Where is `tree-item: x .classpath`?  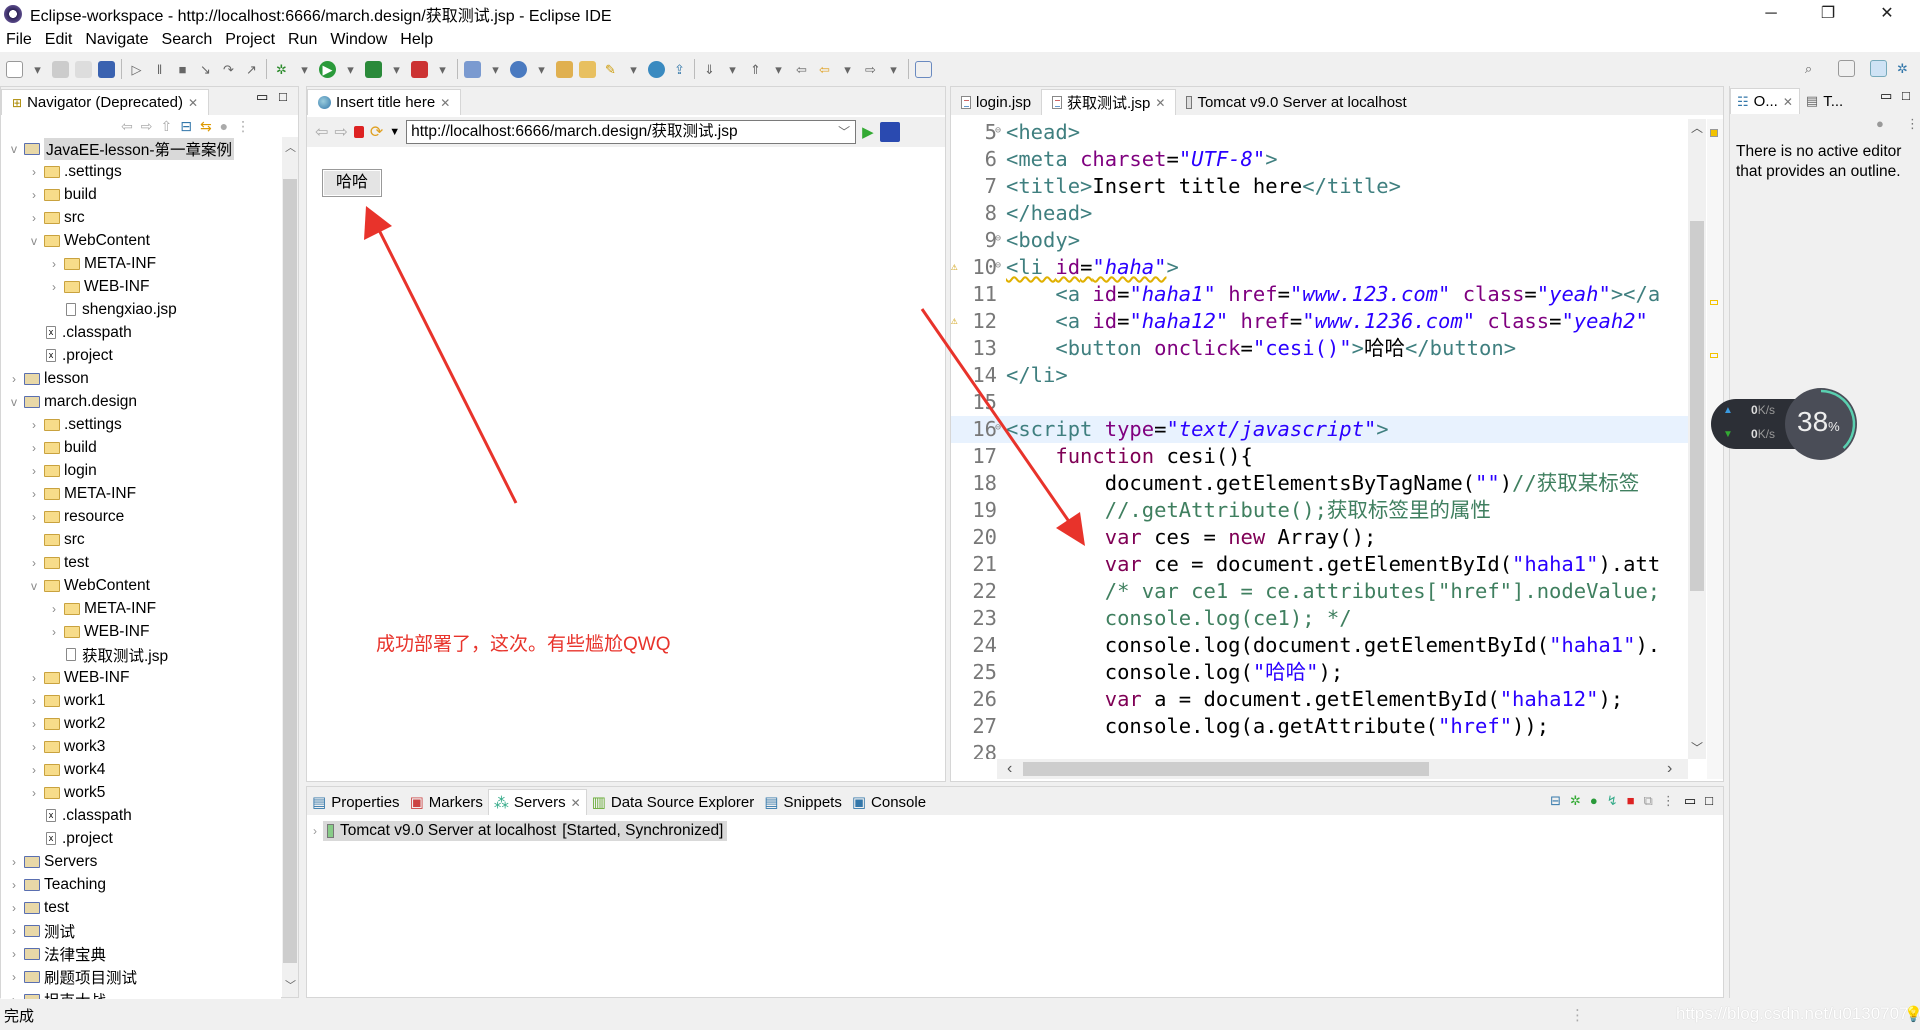
tree-item: x .classpath is located at coordinates (66, 332).